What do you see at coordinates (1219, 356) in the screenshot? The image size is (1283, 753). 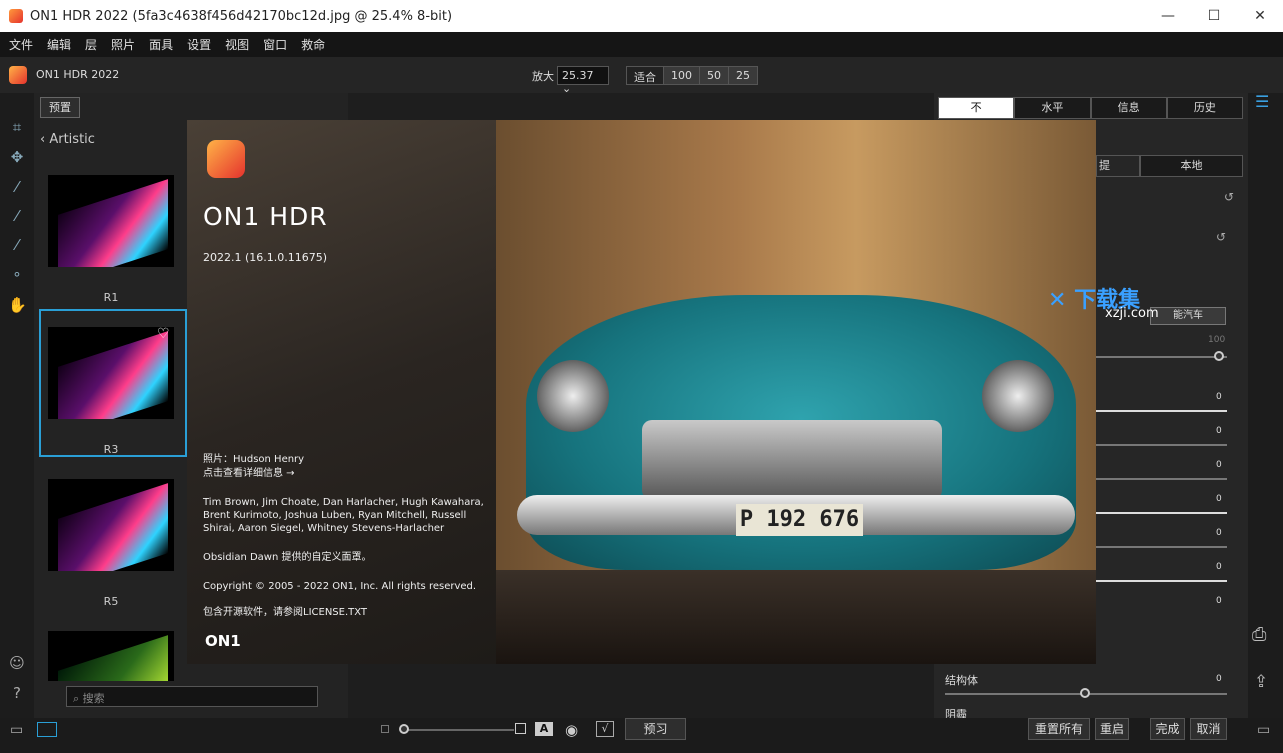 I see `slider-knob` at bounding box center [1219, 356].